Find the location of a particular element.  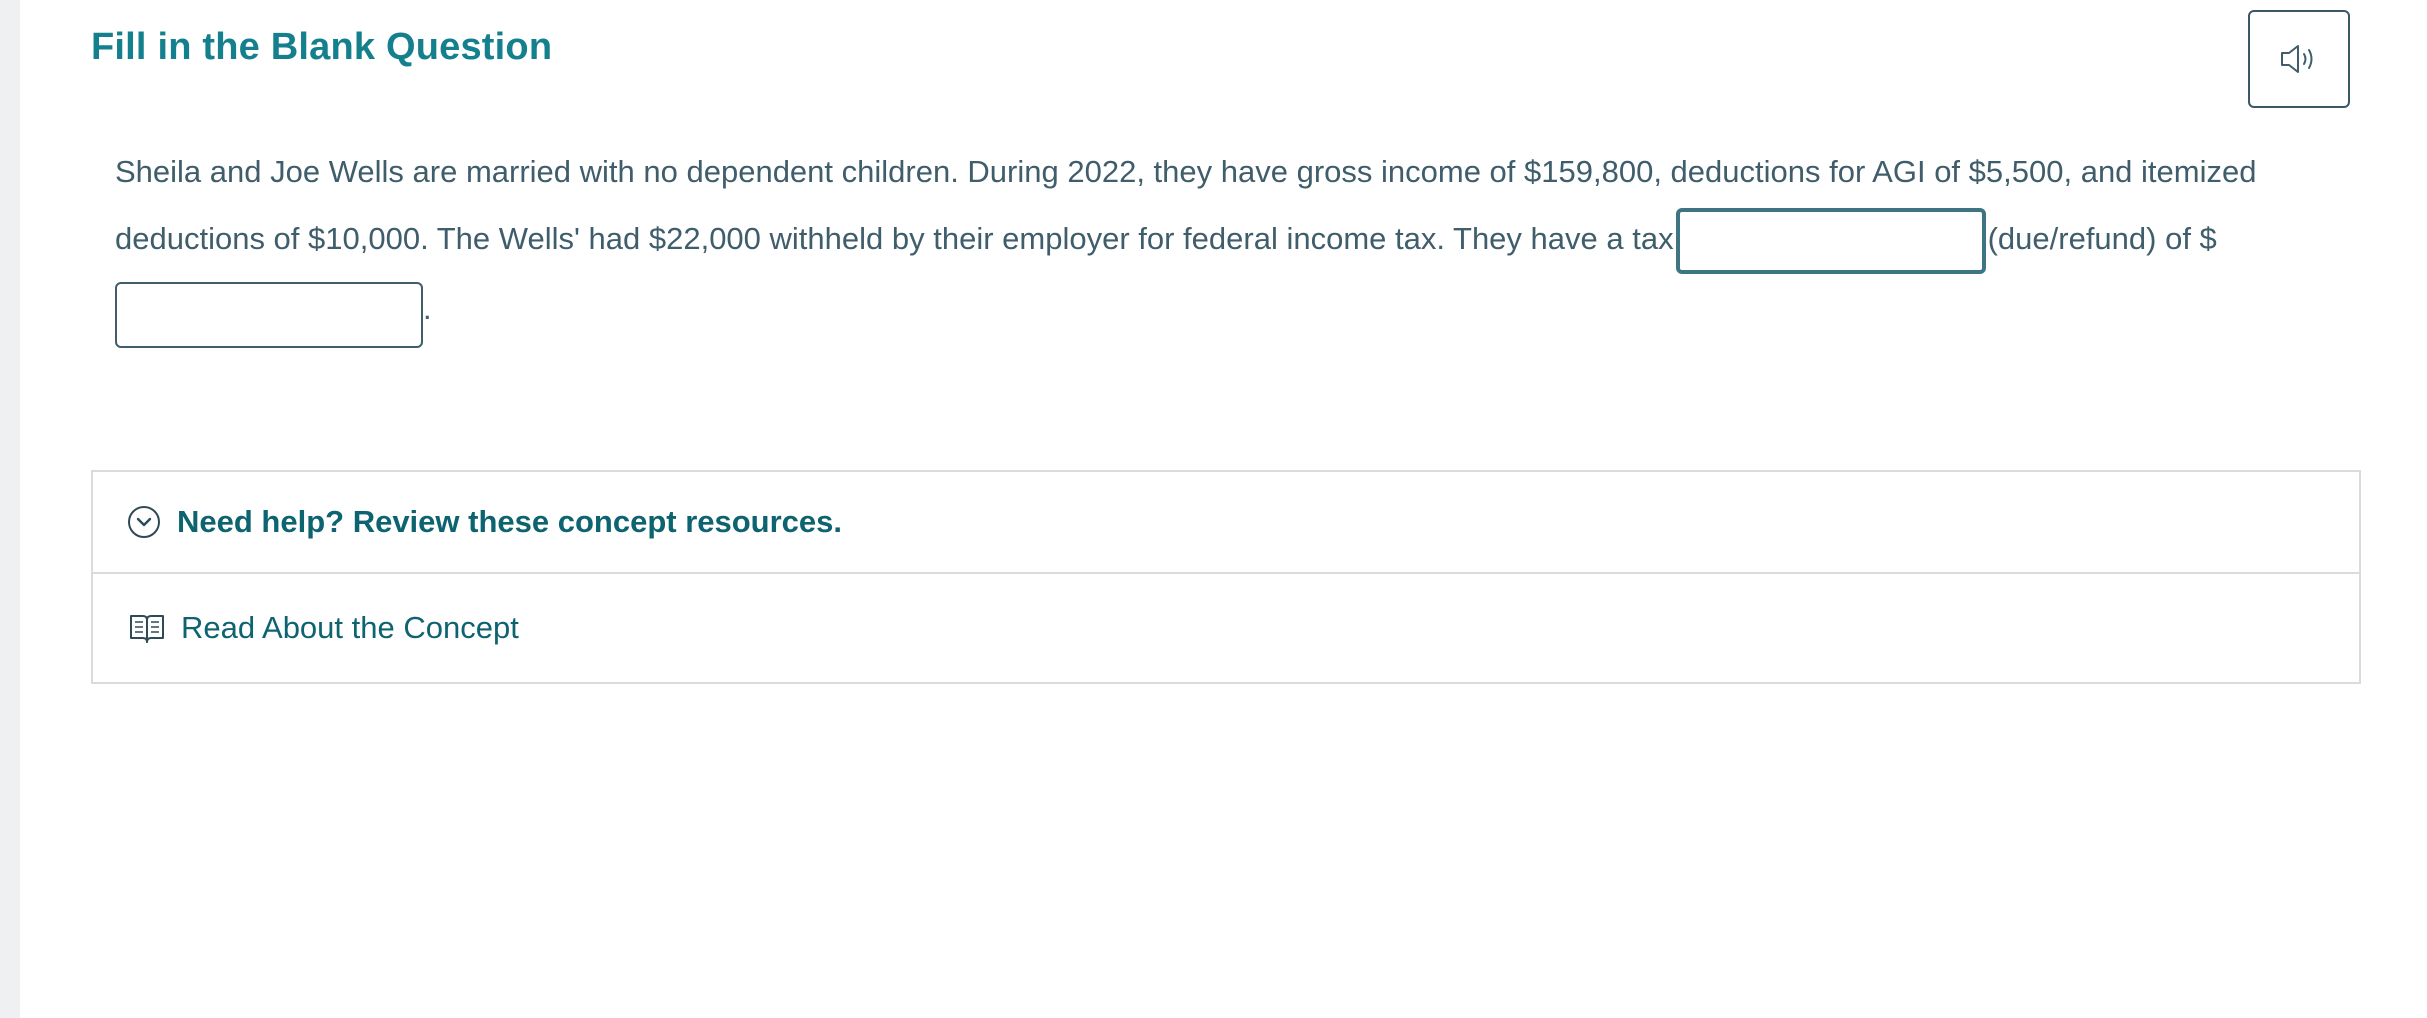

read-aloud-button is located at coordinates (2299, 59).